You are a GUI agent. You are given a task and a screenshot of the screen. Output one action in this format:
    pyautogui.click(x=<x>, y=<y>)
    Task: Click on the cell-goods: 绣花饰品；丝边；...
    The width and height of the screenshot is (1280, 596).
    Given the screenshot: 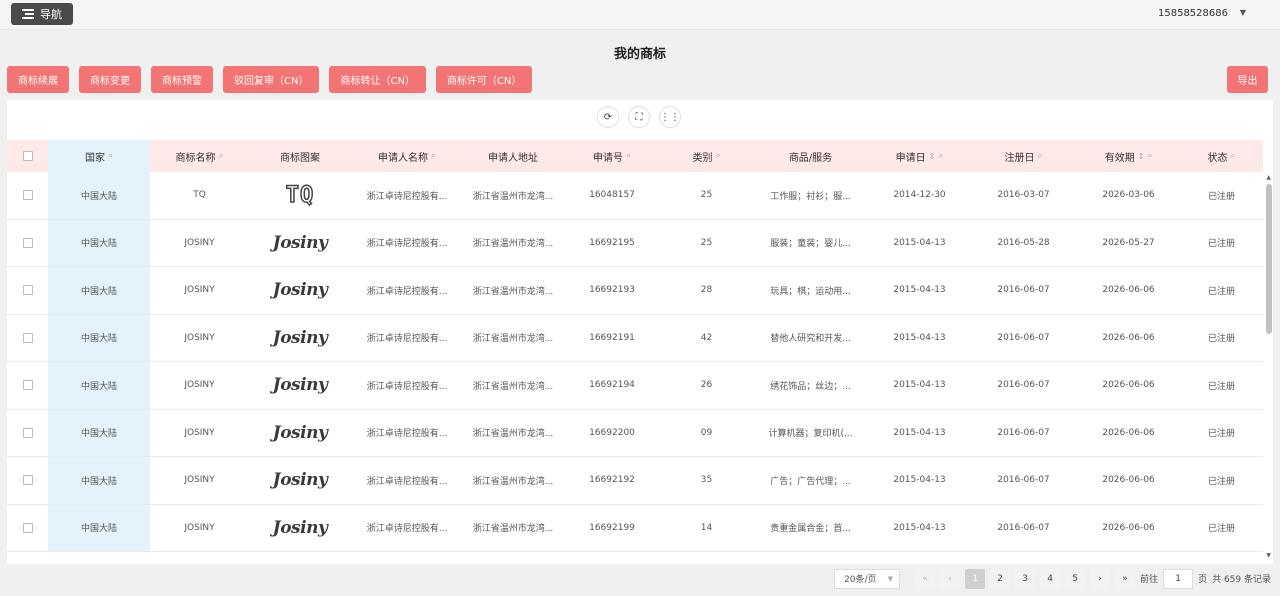 What is the action you would take?
    pyautogui.click(x=810, y=386)
    